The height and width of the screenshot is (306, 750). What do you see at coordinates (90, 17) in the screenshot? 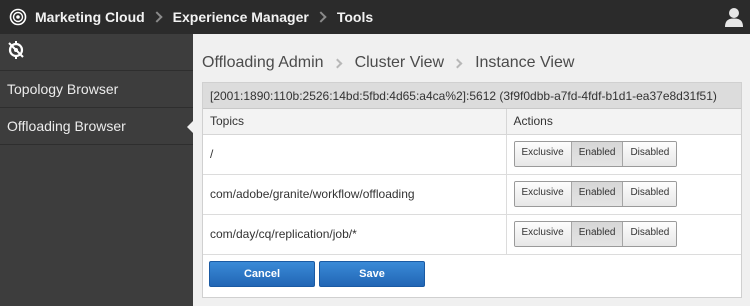
I see `topbar-crumb-marketing-cloud: Marketing Cloud` at bounding box center [90, 17].